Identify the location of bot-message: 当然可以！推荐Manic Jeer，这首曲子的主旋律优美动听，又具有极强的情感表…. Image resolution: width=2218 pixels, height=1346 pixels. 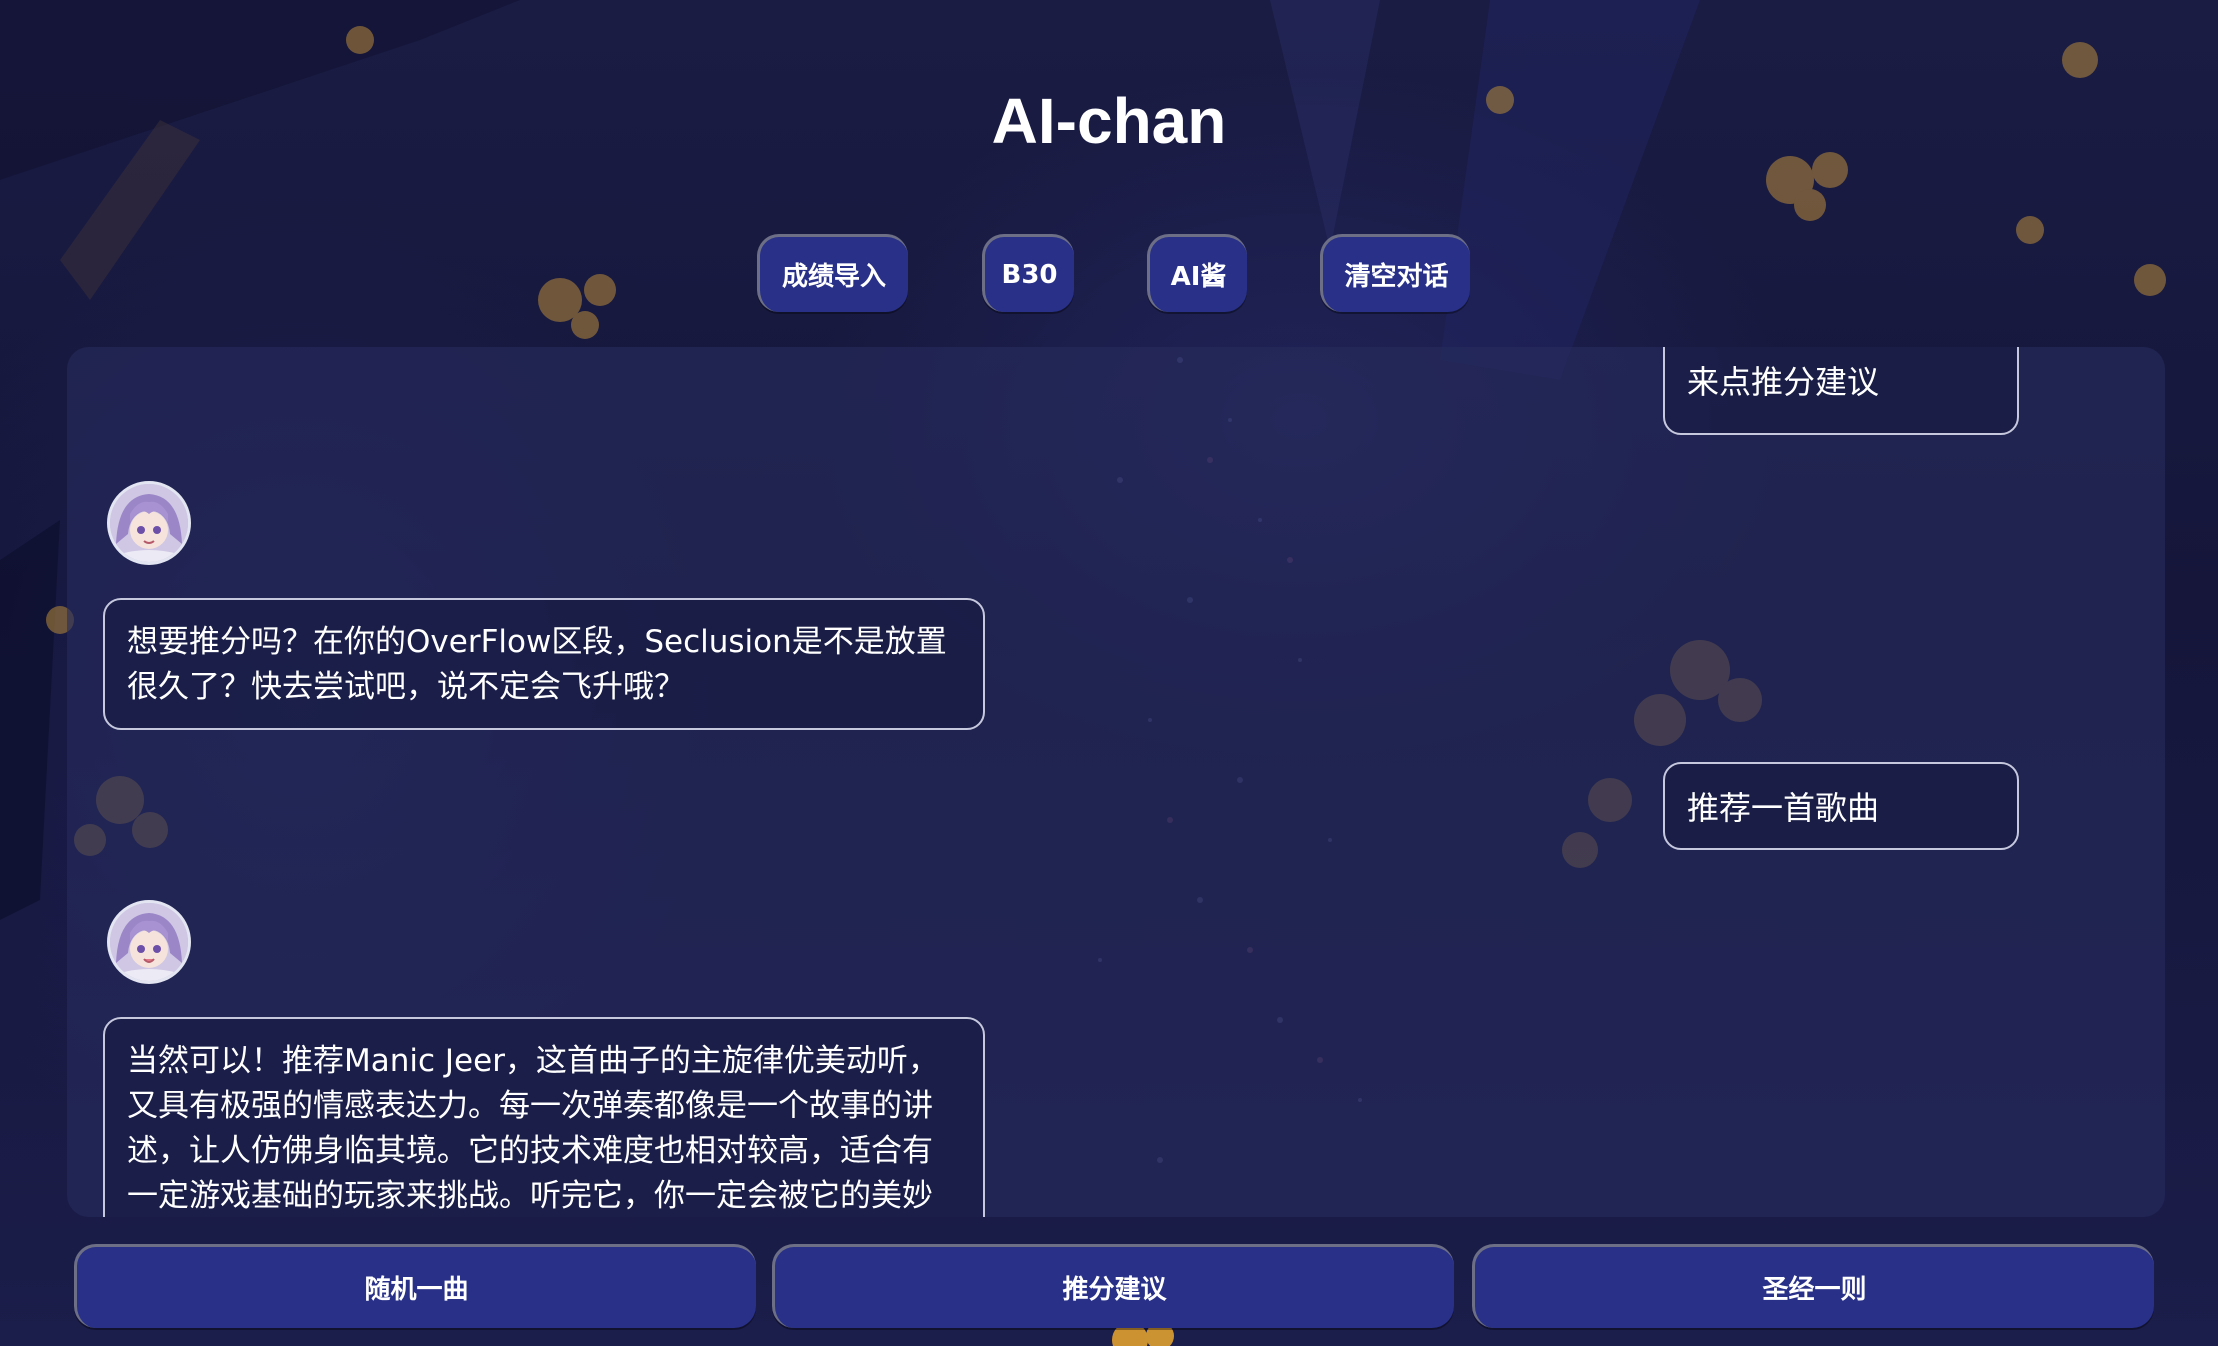
(544, 1117).